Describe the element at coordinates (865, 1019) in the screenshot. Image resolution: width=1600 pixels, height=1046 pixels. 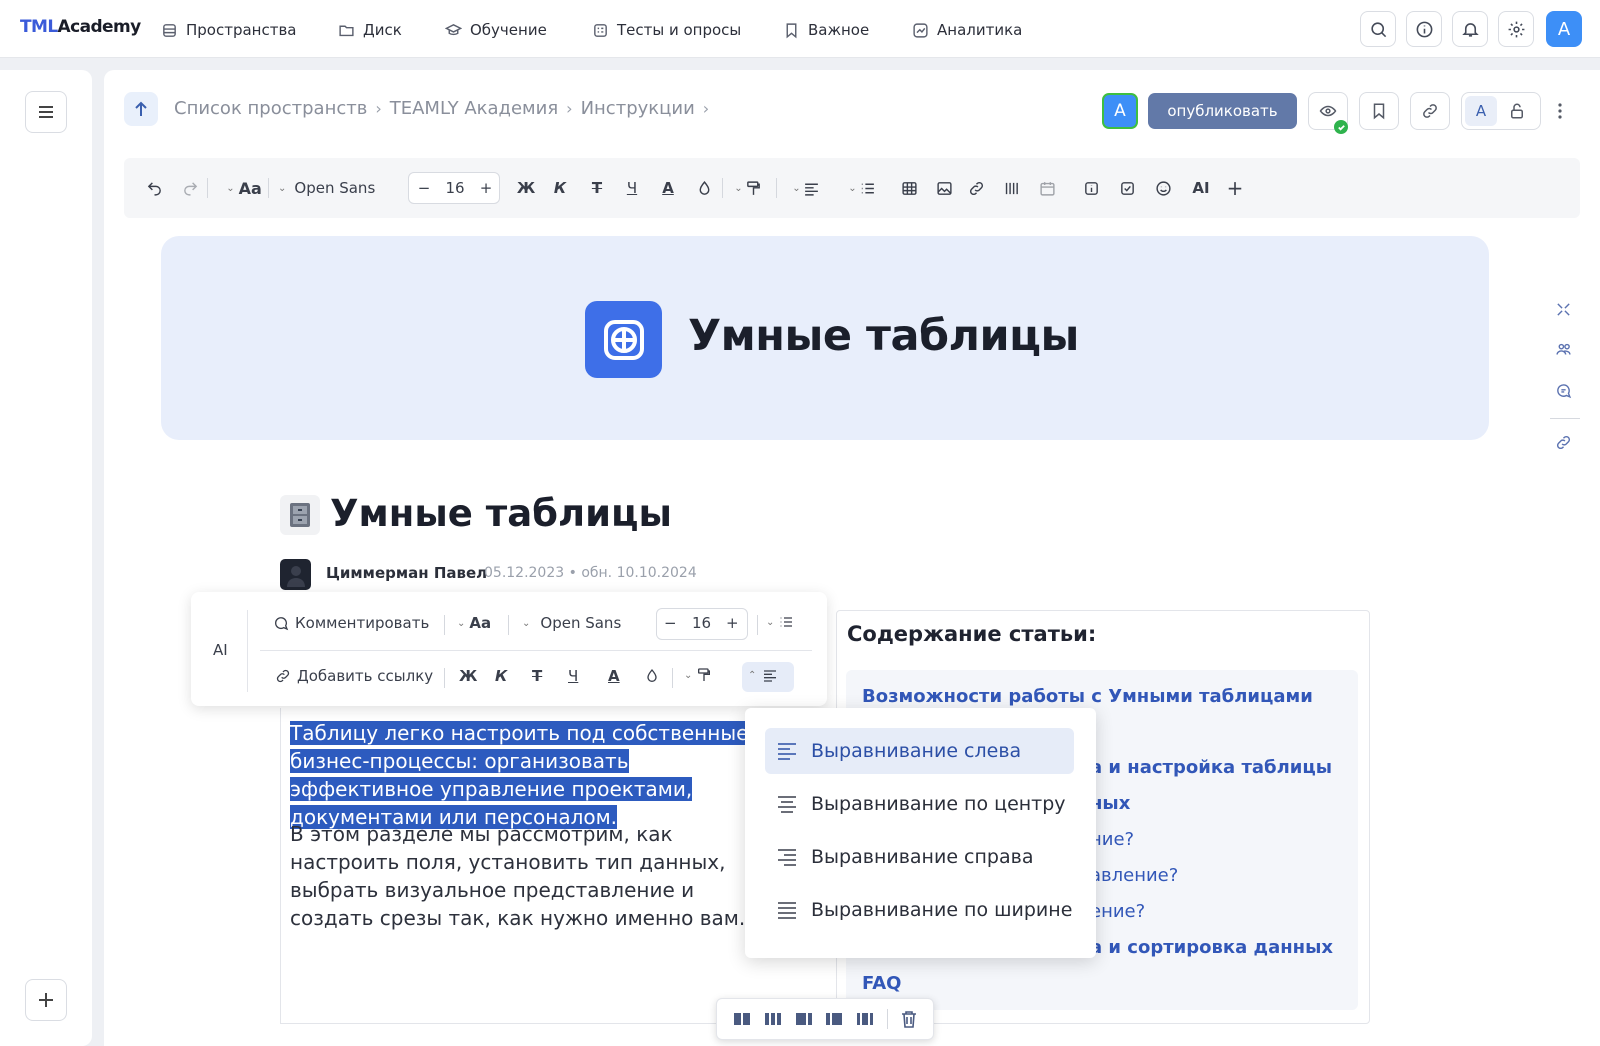
I see `layout-wide-center-icon` at that location.